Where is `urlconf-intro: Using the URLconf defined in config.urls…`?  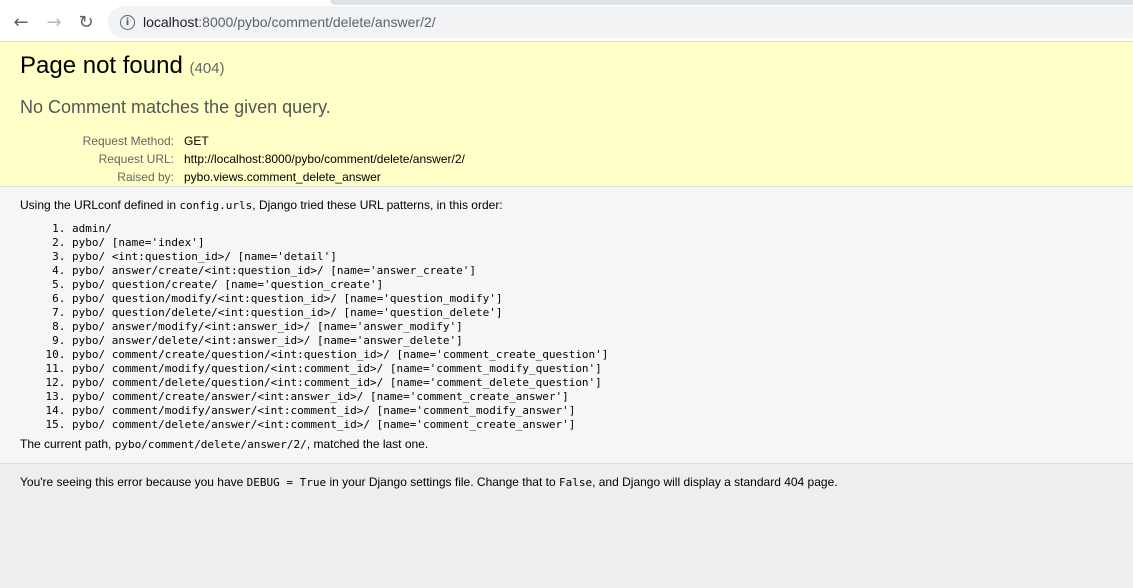 urlconf-intro: Using the URLconf defined in config.urls… is located at coordinates (566, 205).